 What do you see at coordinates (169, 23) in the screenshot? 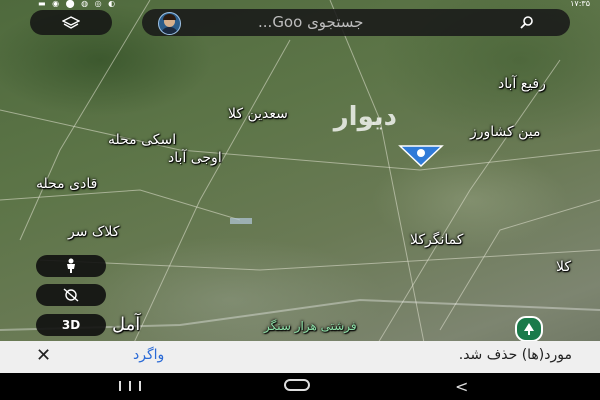
I see `avatar` at bounding box center [169, 23].